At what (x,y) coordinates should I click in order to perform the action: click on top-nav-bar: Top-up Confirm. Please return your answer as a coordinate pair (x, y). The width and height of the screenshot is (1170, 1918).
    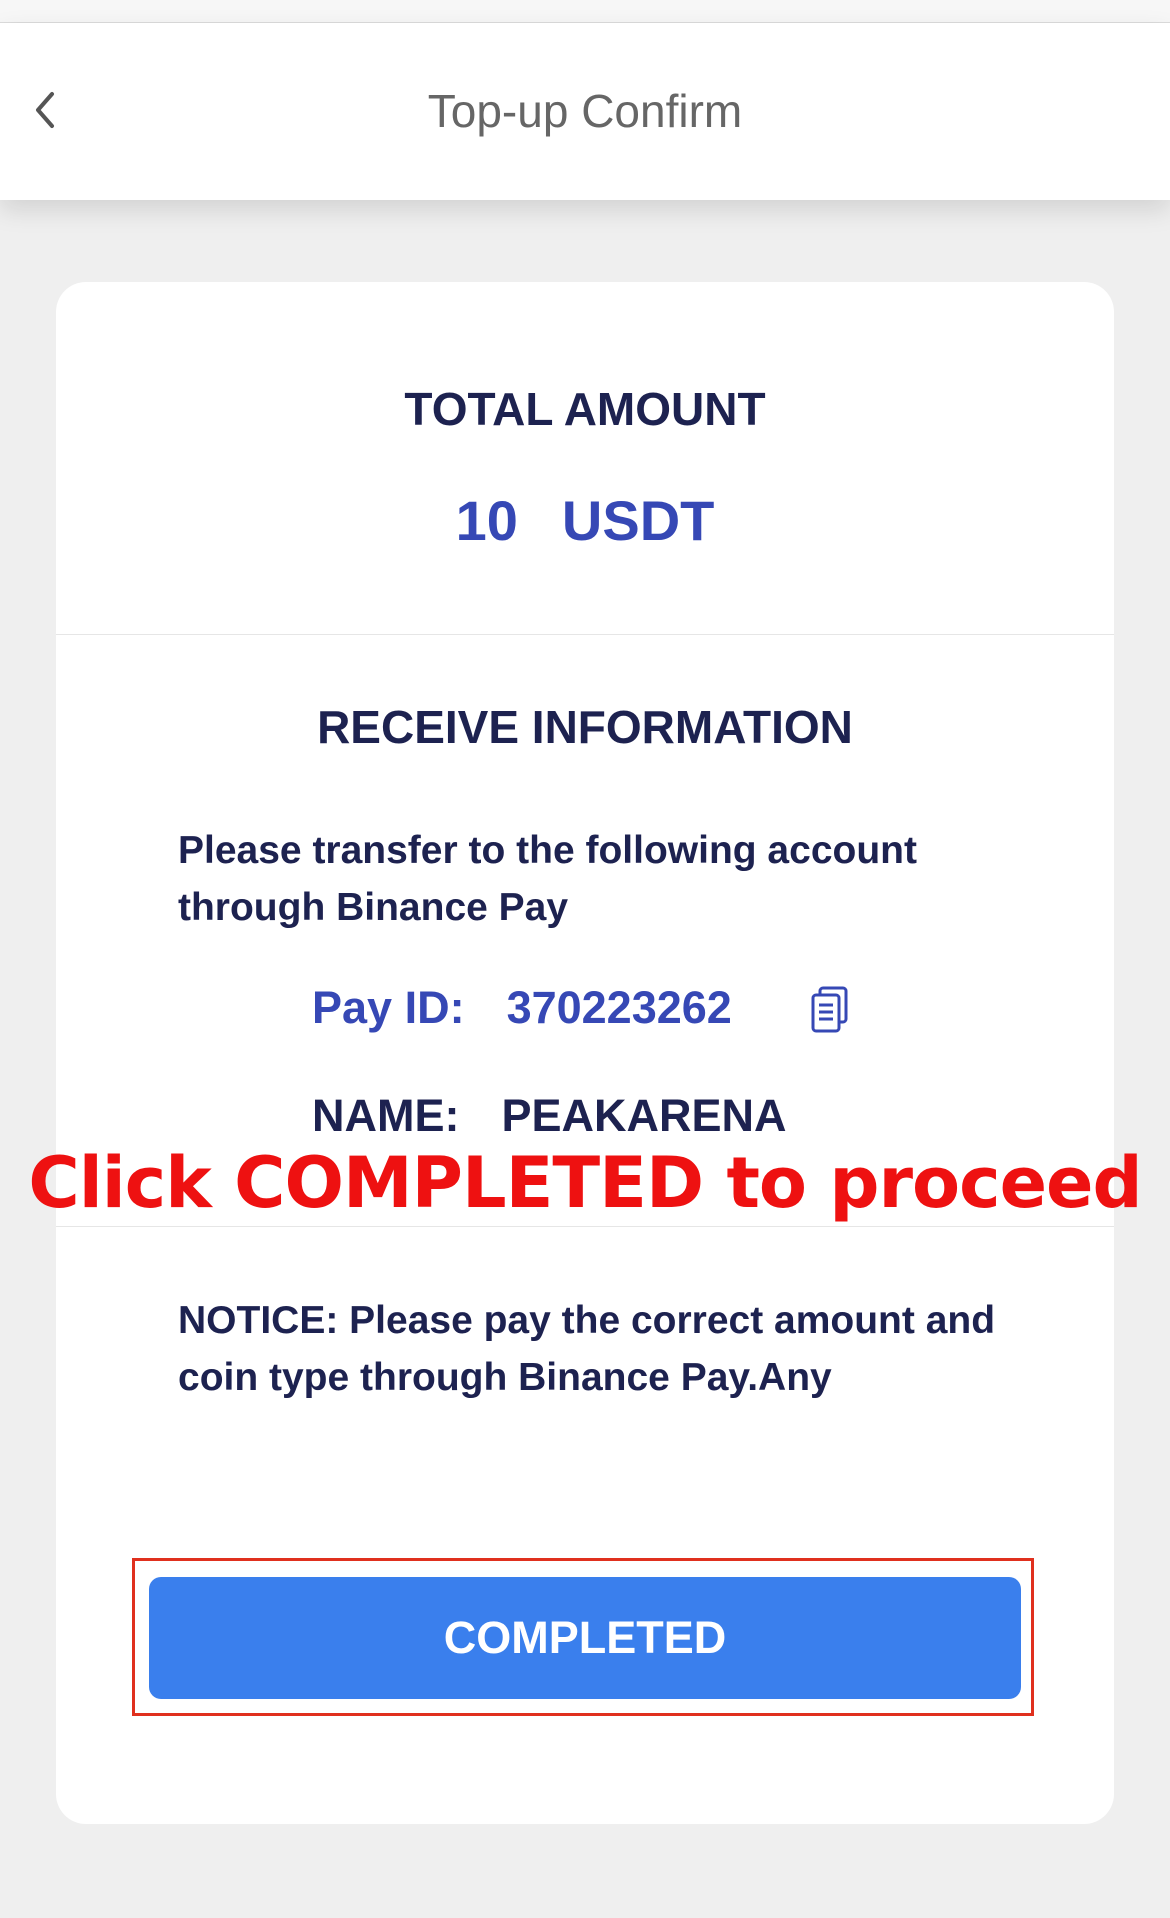
    Looking at the image, I should click on (585, 111).